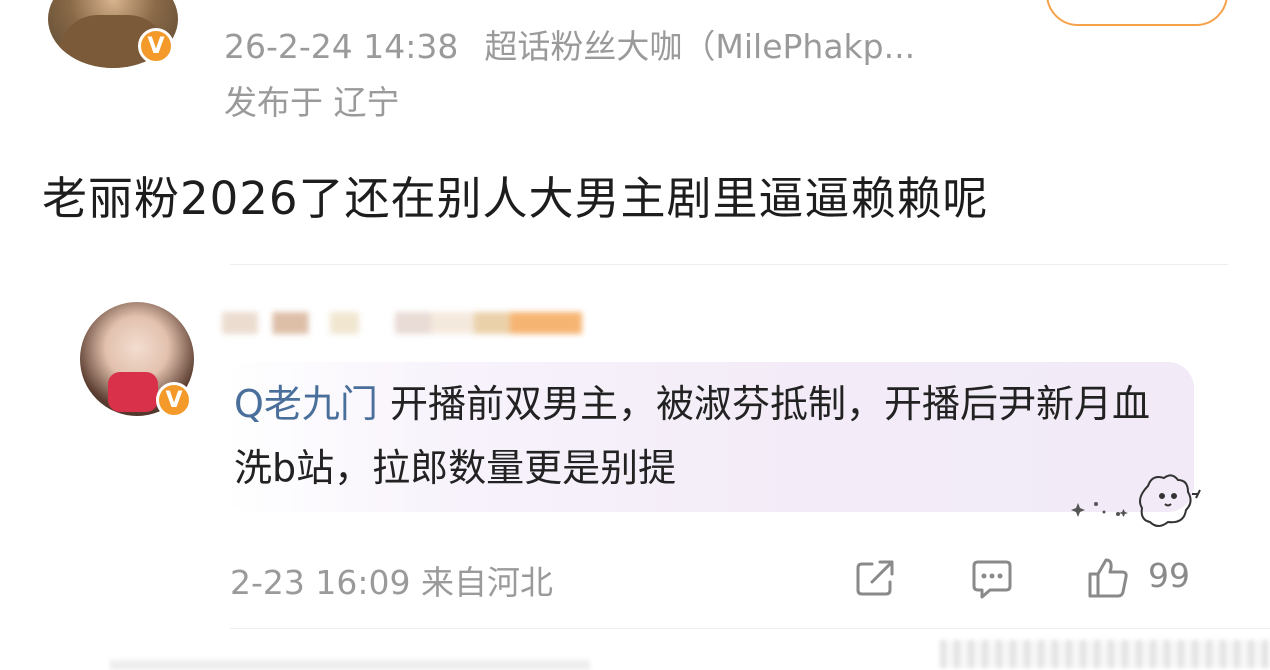 The image size is (1270, 670). What do you see at coordinates (320, 582) in the screenshot?
I see `comment-time: 2-23 16:09` at bounding box center [320, 582].